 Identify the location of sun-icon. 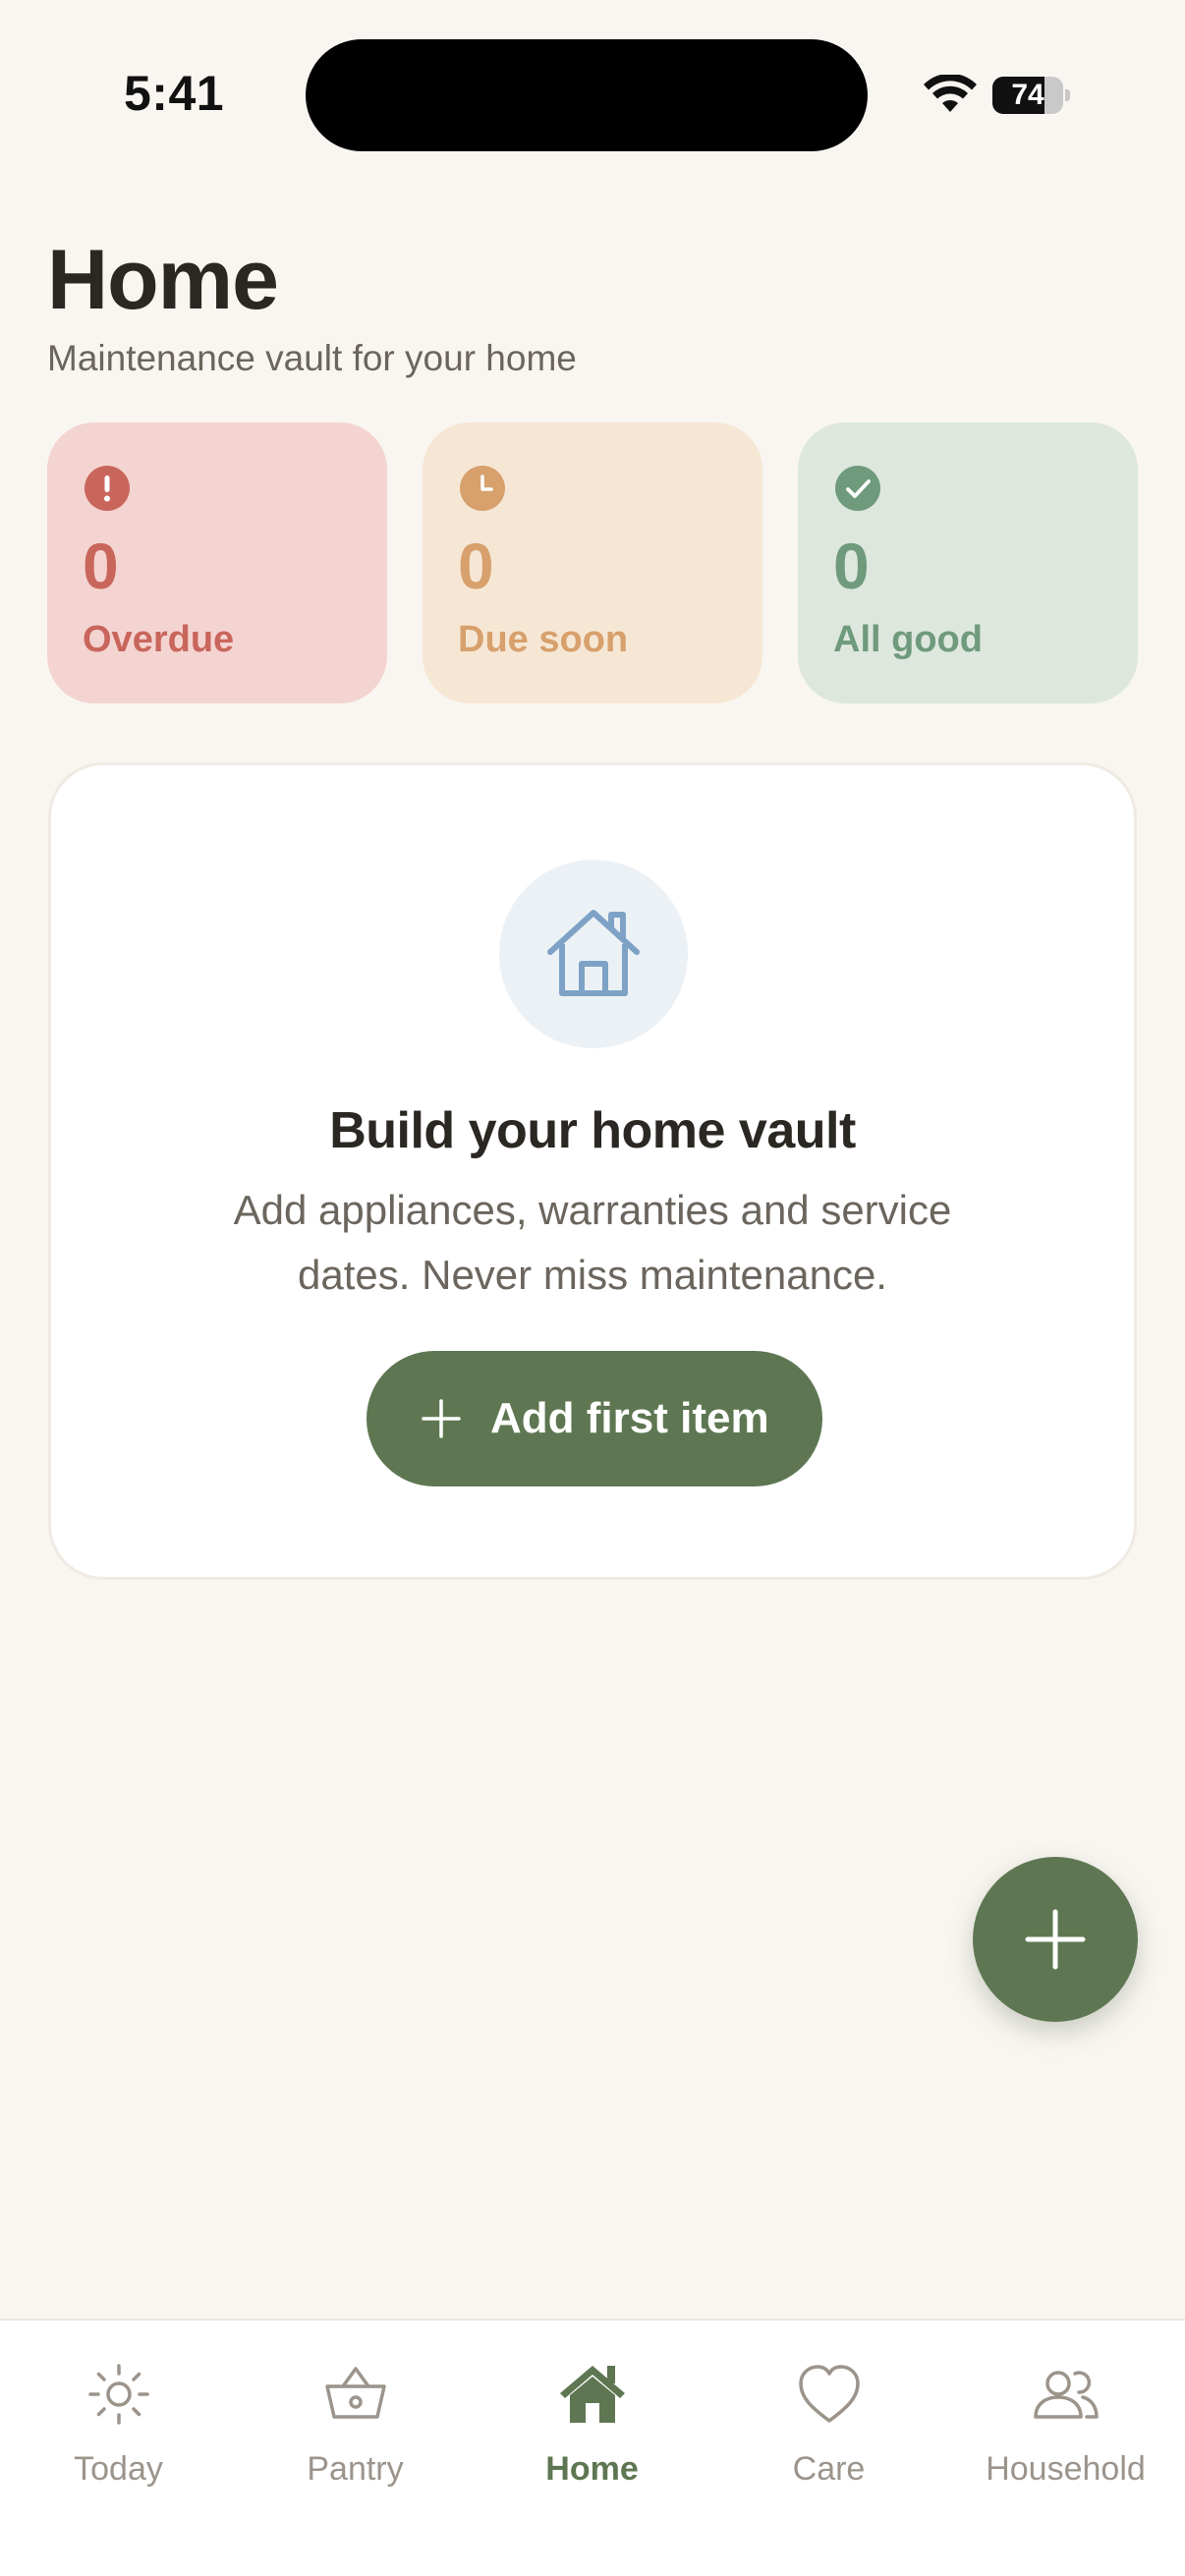
(119, 2394).